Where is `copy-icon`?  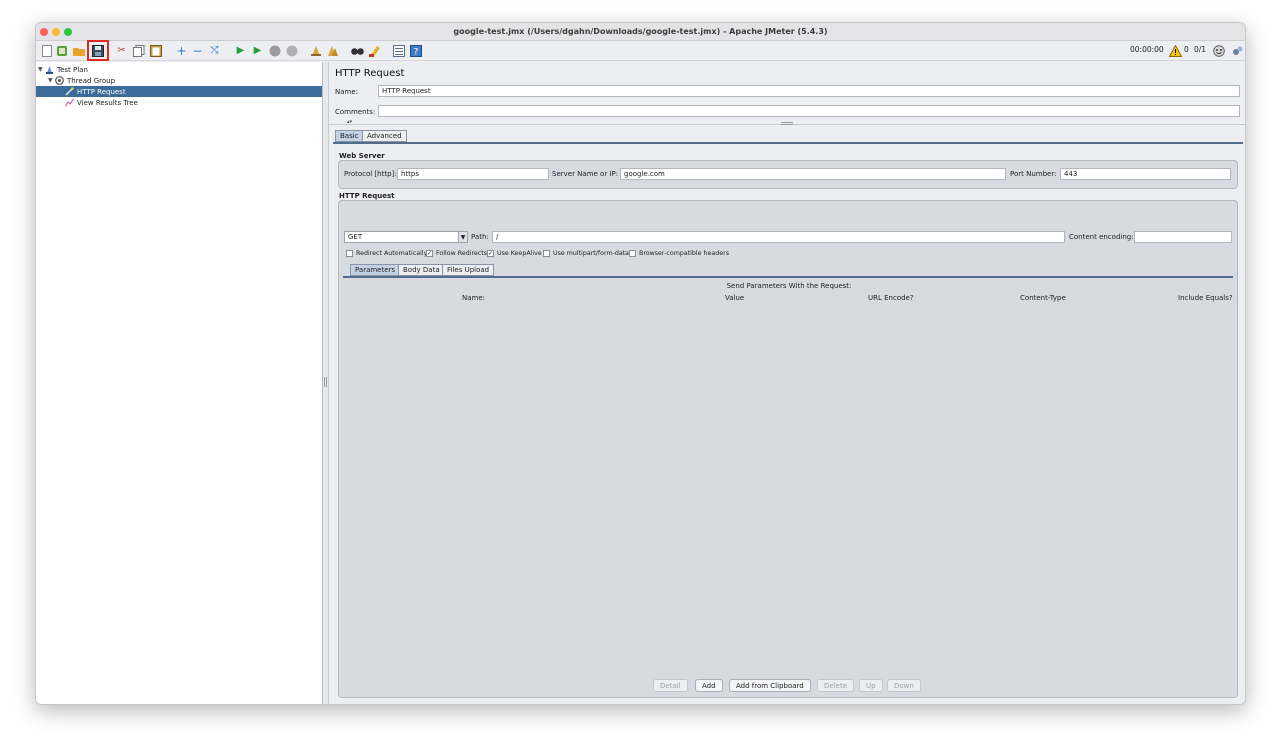
copy-icon is located at coordinates (138, 50).